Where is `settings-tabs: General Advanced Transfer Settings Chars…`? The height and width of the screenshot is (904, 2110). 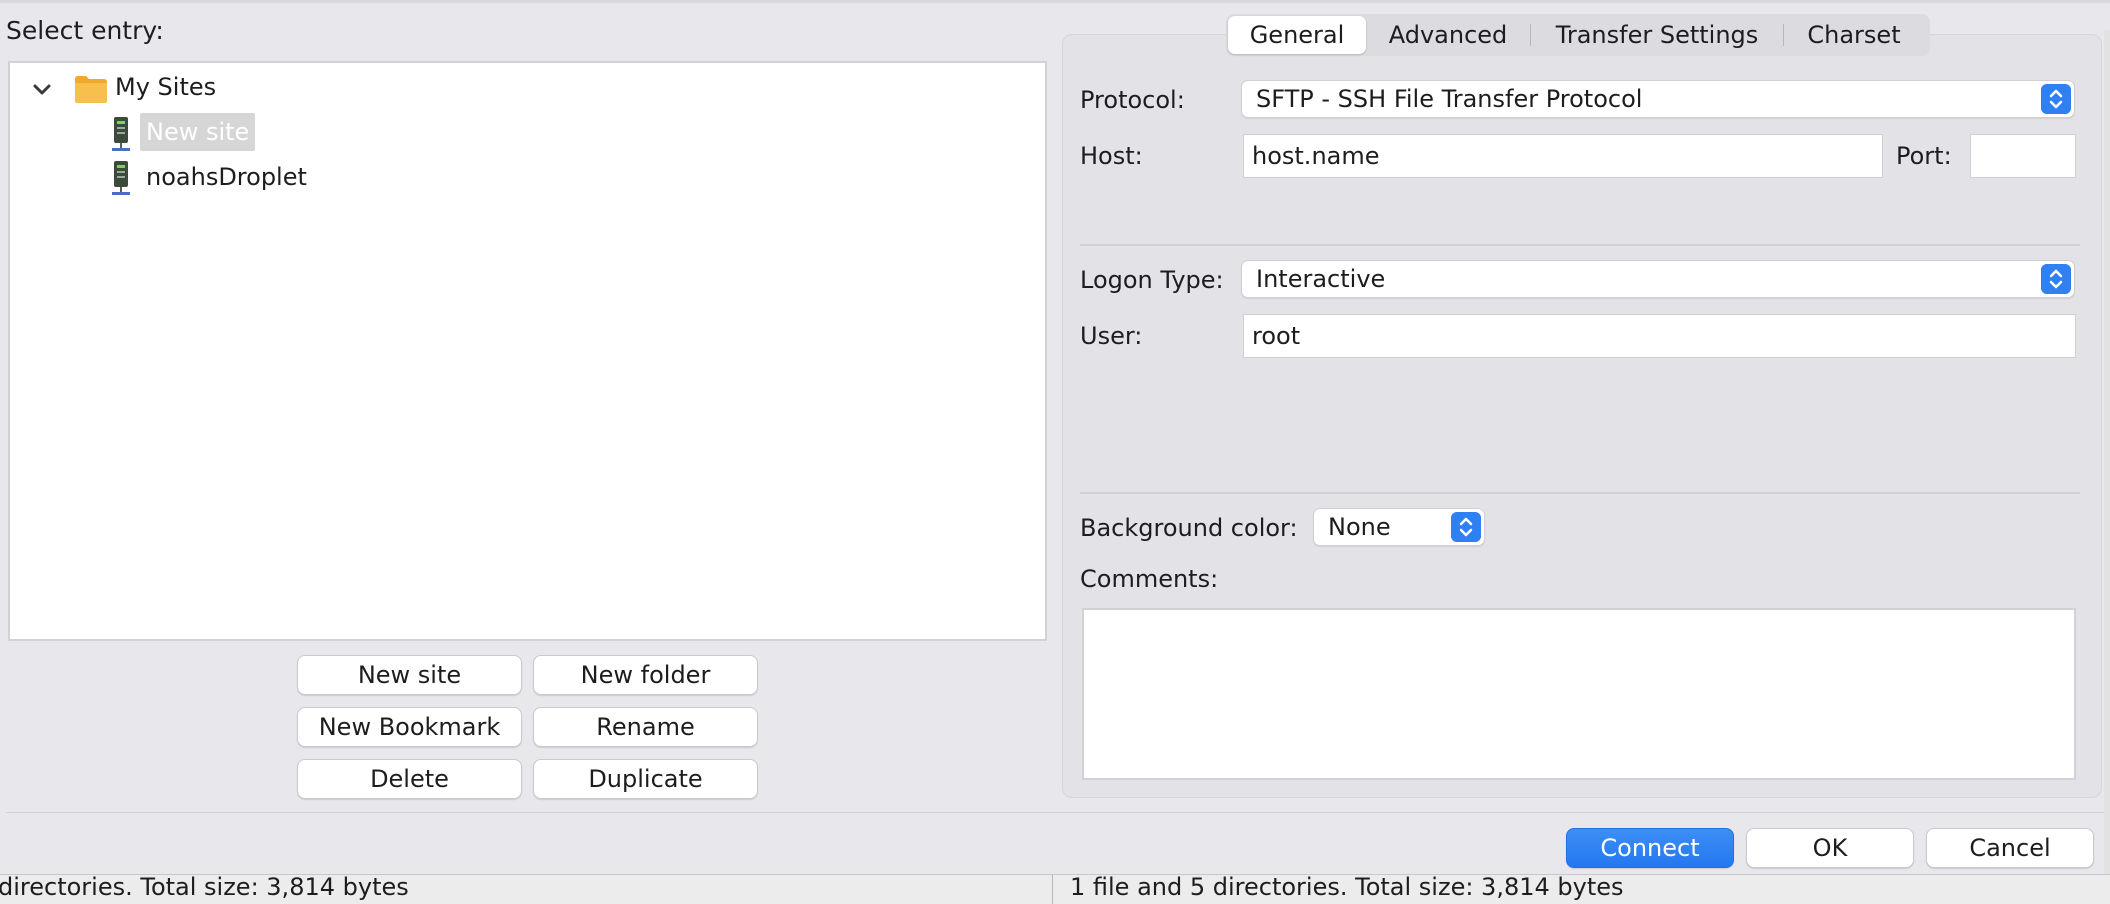
settings-tabs: General Advanced Transfer Settings Chars… is located at coordinates (1578, 35).